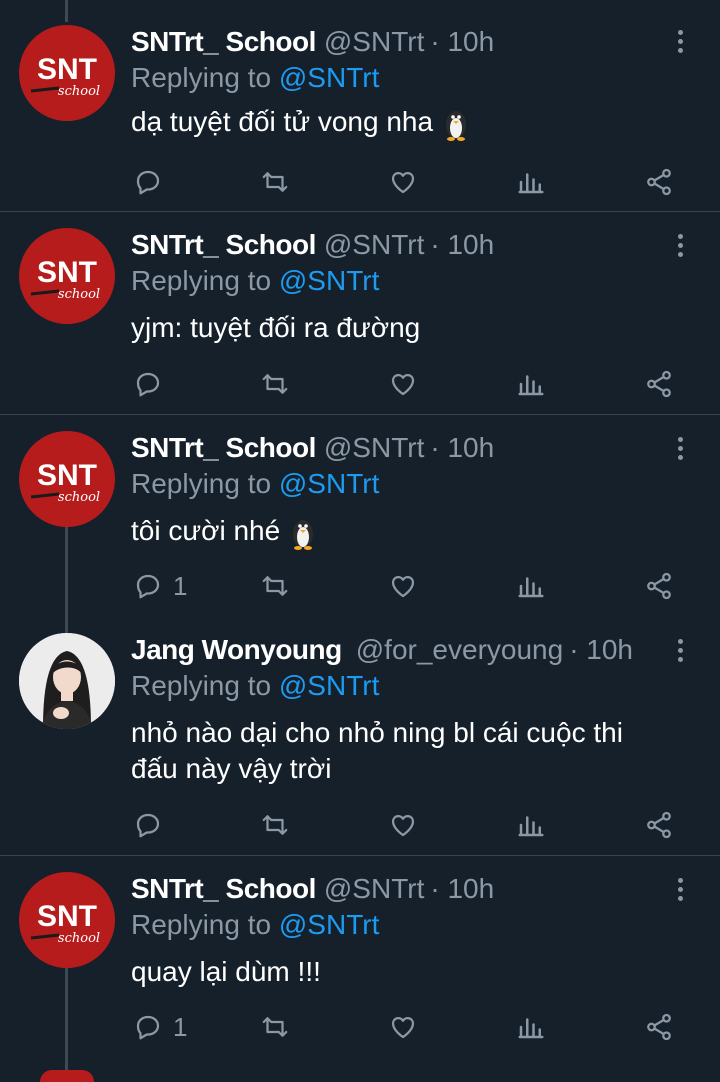 The image size is (720, 1082). What do you see at coordinates (226, 971) in the screenshot?
I see `tweet-text-content: quay lại dùm !!!` at bounding box center [226, 971].